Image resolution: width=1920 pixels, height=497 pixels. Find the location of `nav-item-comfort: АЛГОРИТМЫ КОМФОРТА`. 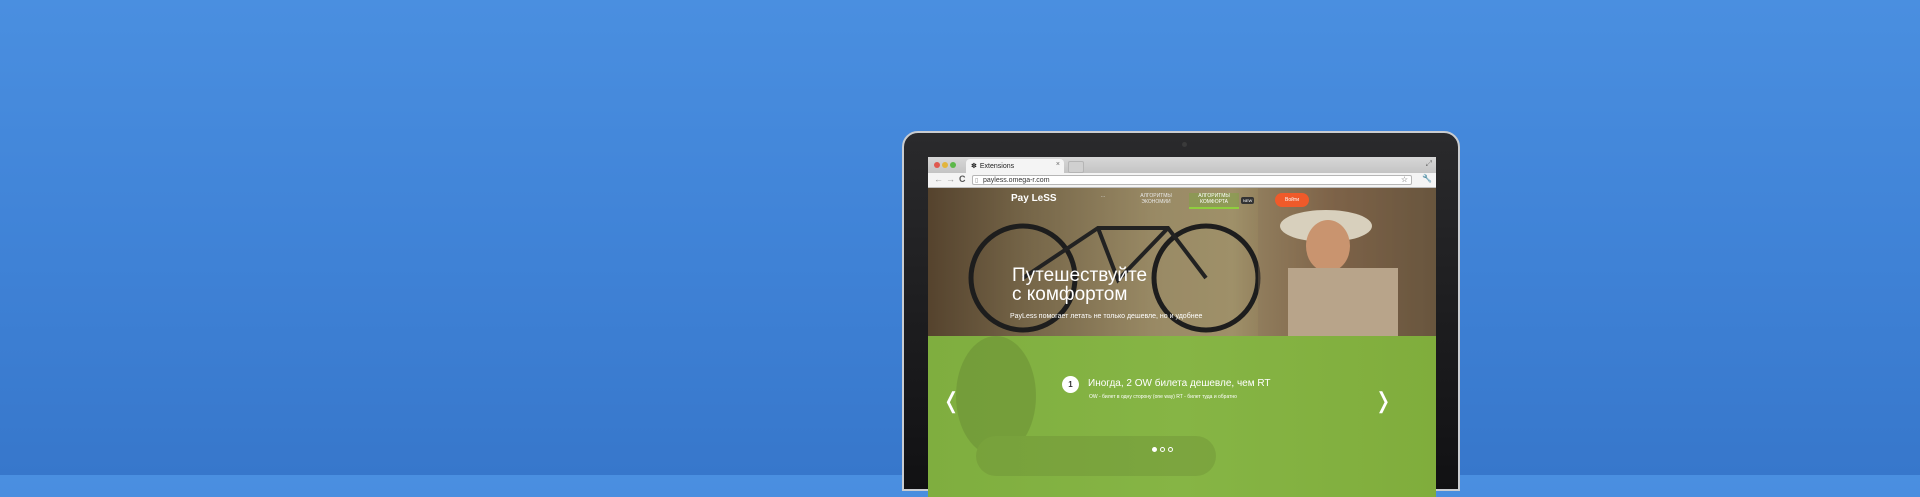

nav-item-comfort: АЛГОРИТМЫ КОМФОРТА is located at coordinates (1214, 201).